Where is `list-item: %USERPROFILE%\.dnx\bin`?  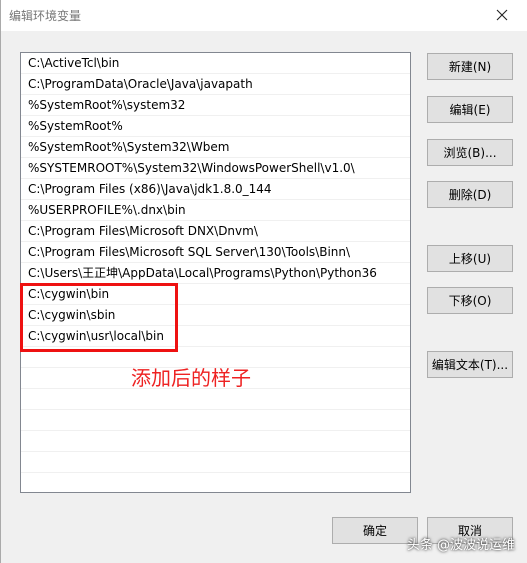 list-item: %USERPROFILE%\.dnx\bin is located at coordinates (215, 210).